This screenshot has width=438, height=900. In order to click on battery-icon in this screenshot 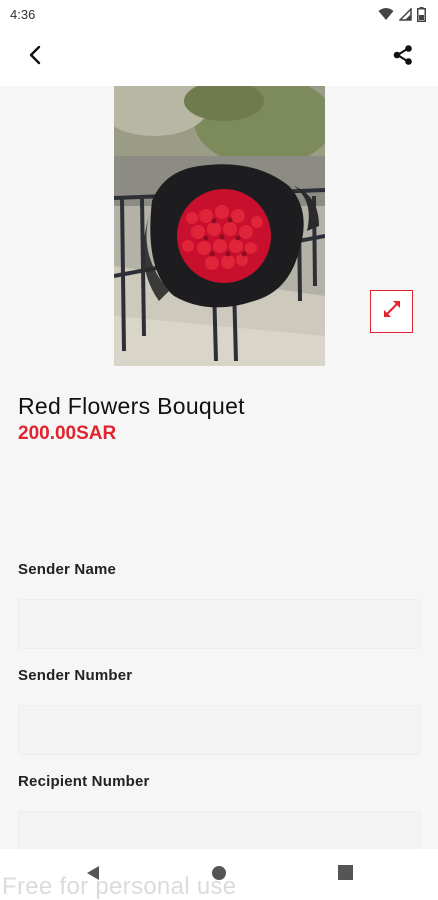, I will do `click(421, 14)`.